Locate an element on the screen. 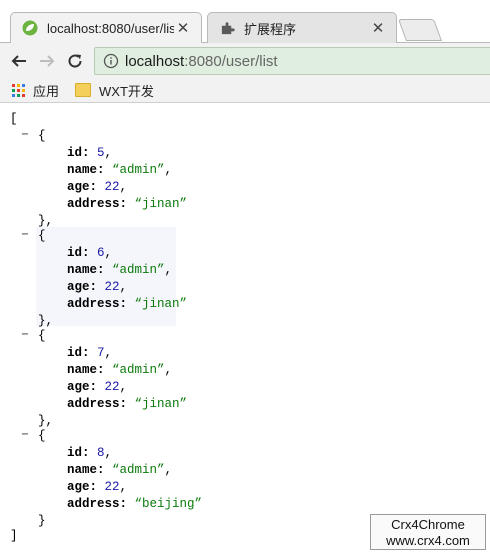  bookmark-label: 应用 is located at coordinates (46, 91).